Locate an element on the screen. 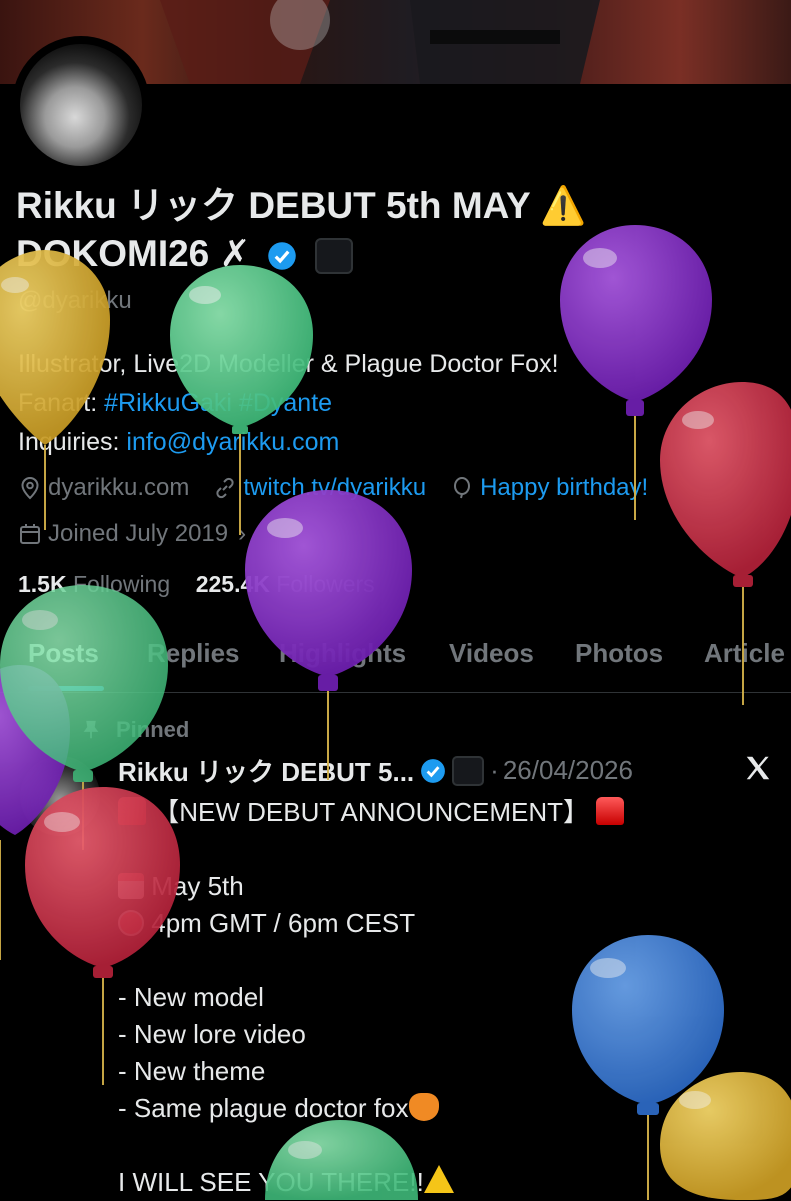 This screenshot has width=791, height=1201. active-tab-indicator is located at coordinates (66, 688).